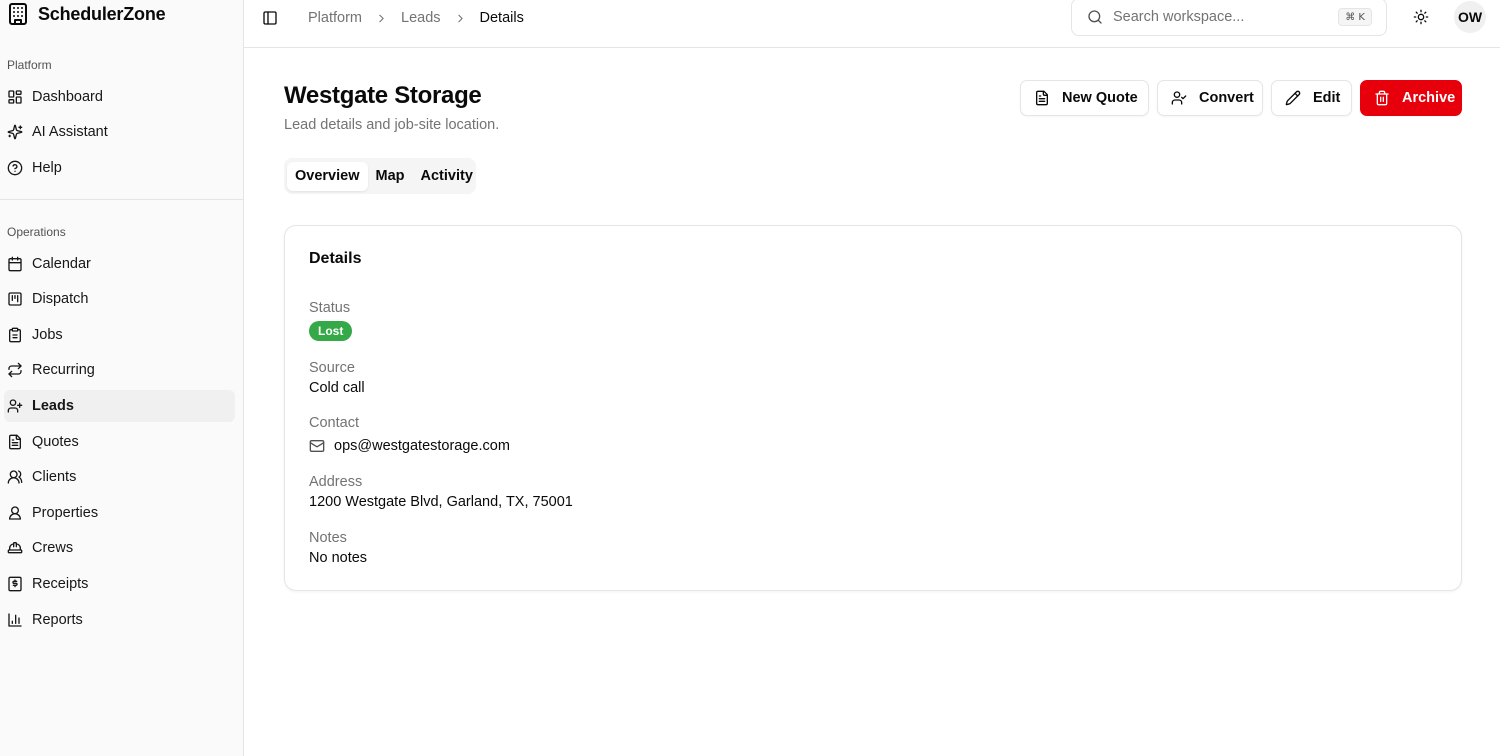 The image size is (1500, 756). What do you see at coordinates (1226, 98) in the screenshot?
I see `convert-label: Convert` at bounding box center [1226, 98].